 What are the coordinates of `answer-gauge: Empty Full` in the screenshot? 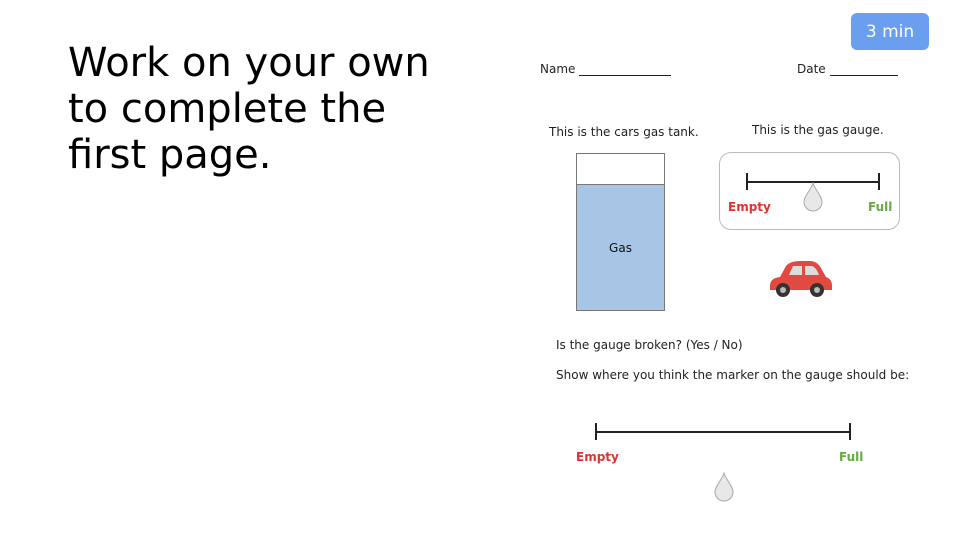 It's located at (720, 465).